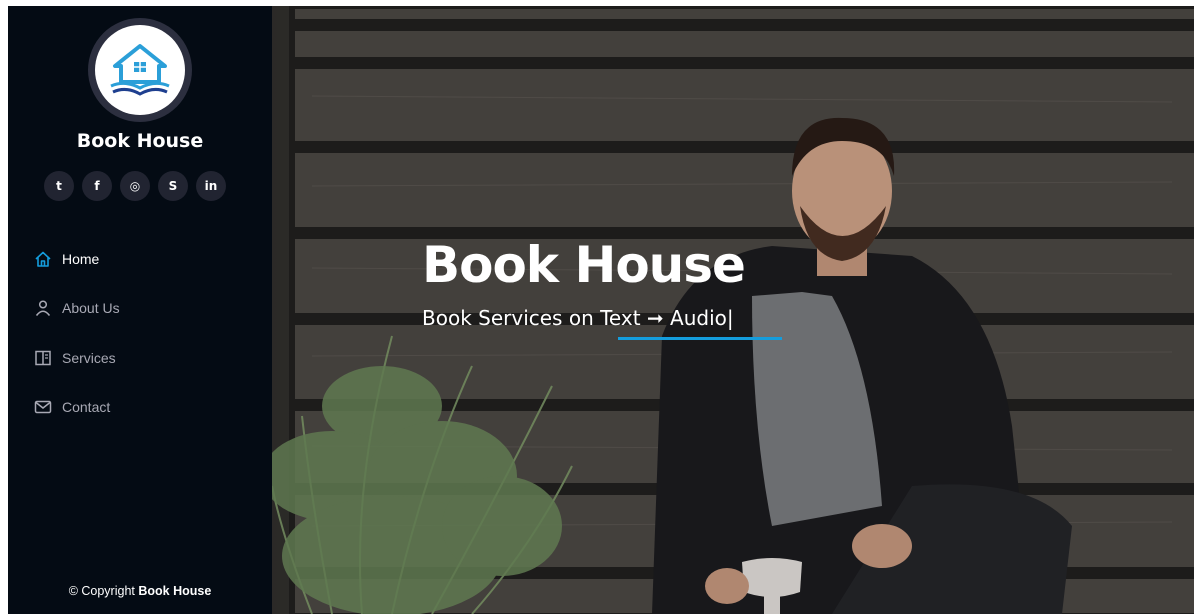 The image size is (1194, 614). I want to click on hero-title: Book House, so click(584, 265).